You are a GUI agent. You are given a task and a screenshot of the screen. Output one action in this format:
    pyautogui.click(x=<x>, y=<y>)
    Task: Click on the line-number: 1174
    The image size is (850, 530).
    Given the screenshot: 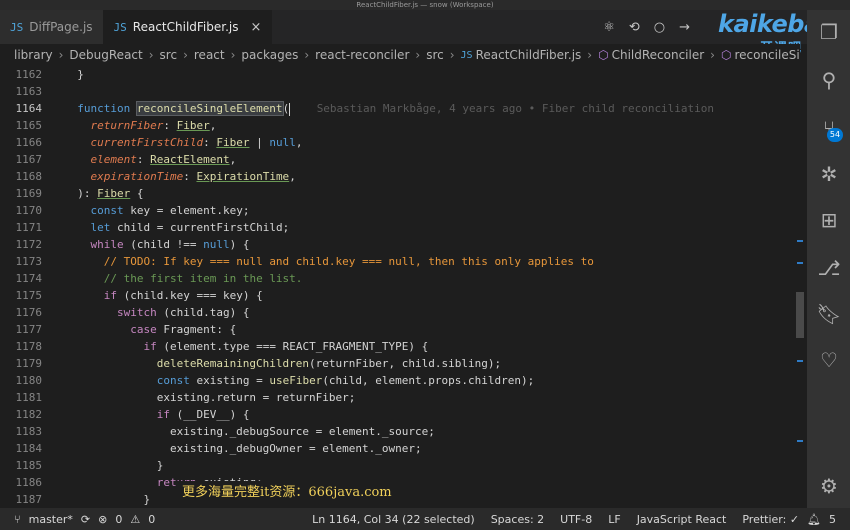 What is the action you would take?
    pyautogui.click(x=29, y=278)
    